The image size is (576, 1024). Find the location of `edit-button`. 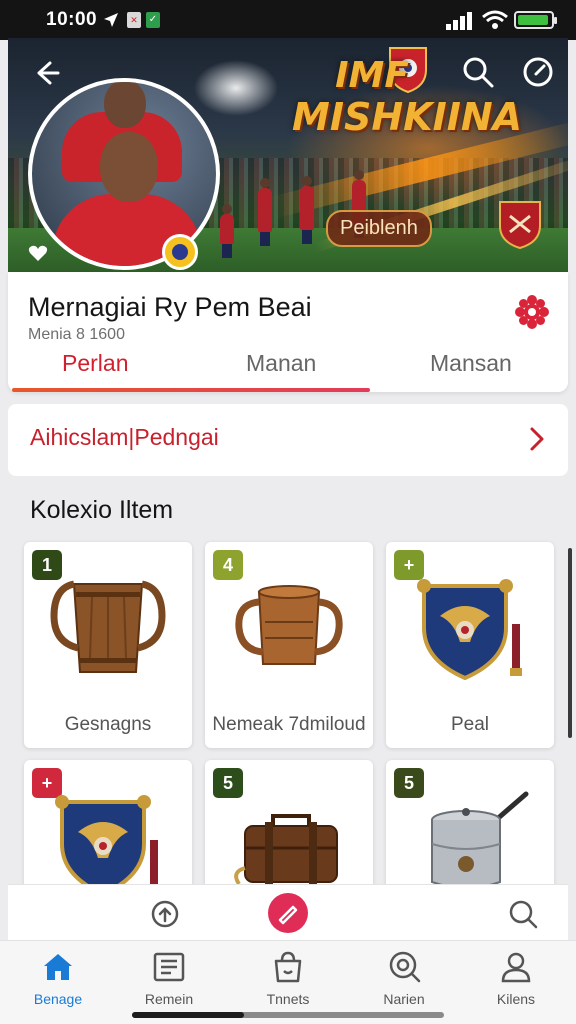

edit-button is located at coordinates (288, 913).